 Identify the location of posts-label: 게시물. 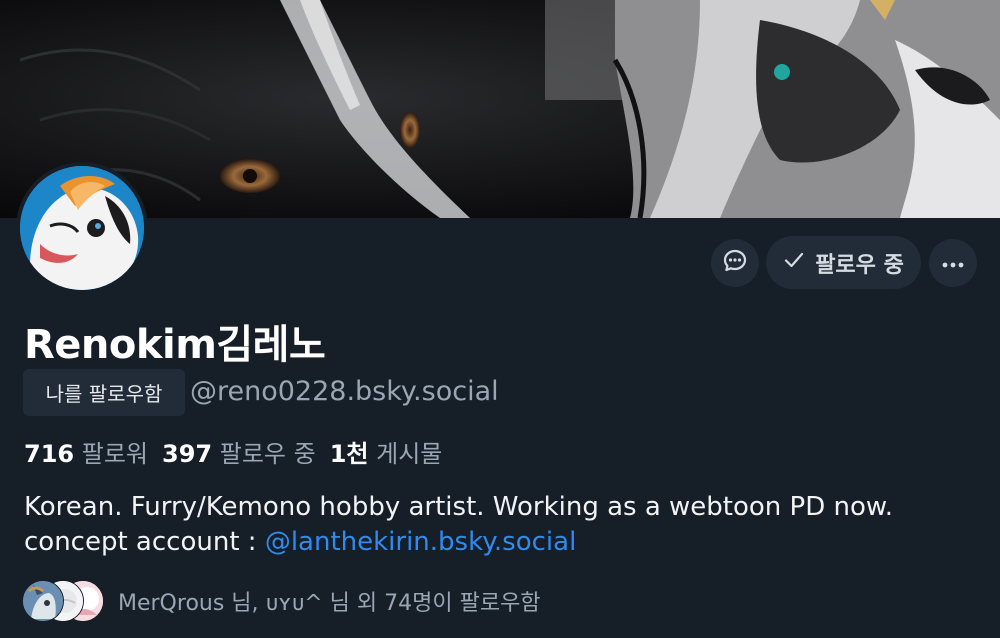
(409, 454).